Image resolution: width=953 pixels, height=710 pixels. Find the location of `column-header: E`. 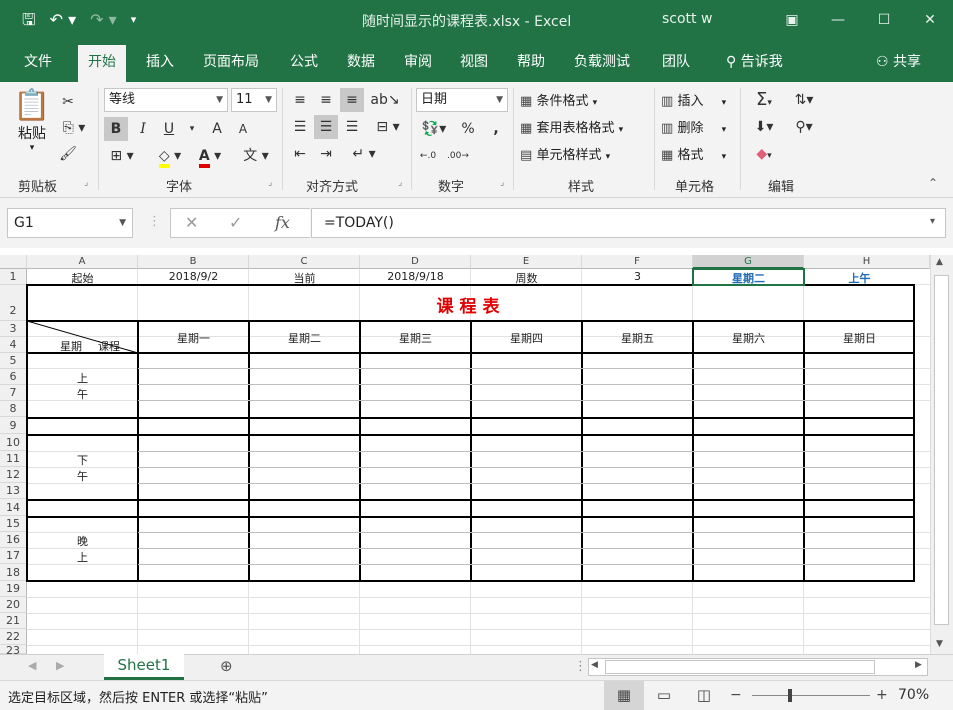

column-header: E is located at coordinates (526, 262).